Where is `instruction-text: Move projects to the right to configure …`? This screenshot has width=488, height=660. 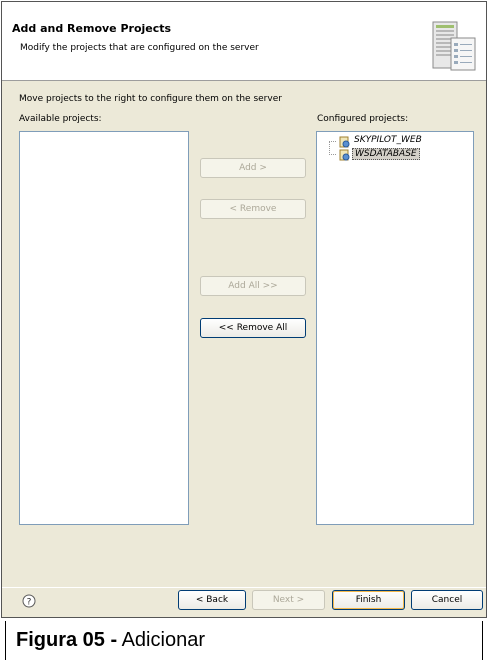
instruction-text: Move projects to the right to configure … is located at coordinates (150, 99).